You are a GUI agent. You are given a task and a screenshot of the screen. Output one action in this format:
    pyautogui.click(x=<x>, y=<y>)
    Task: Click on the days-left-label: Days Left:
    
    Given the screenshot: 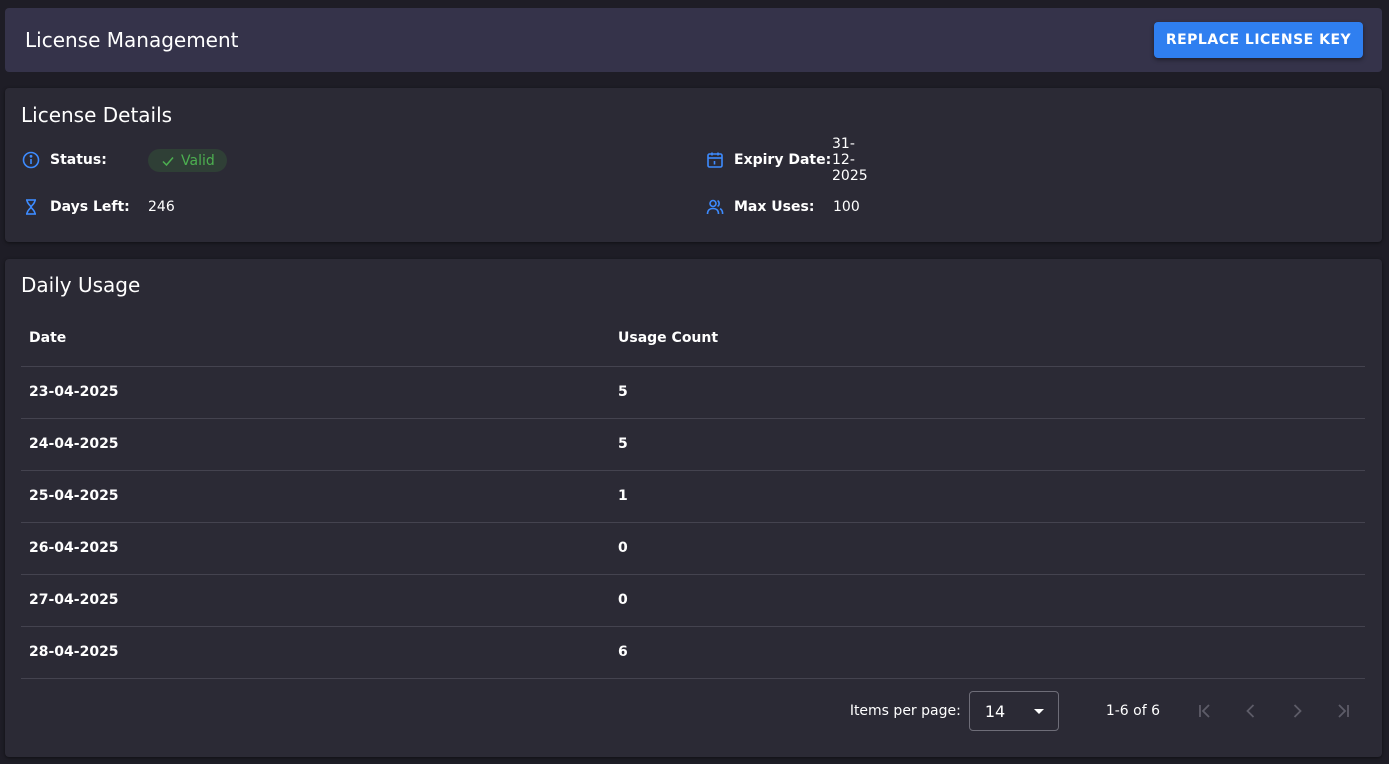 What is the action you would take?
    pyautogui.click(x=90, y=207)
    